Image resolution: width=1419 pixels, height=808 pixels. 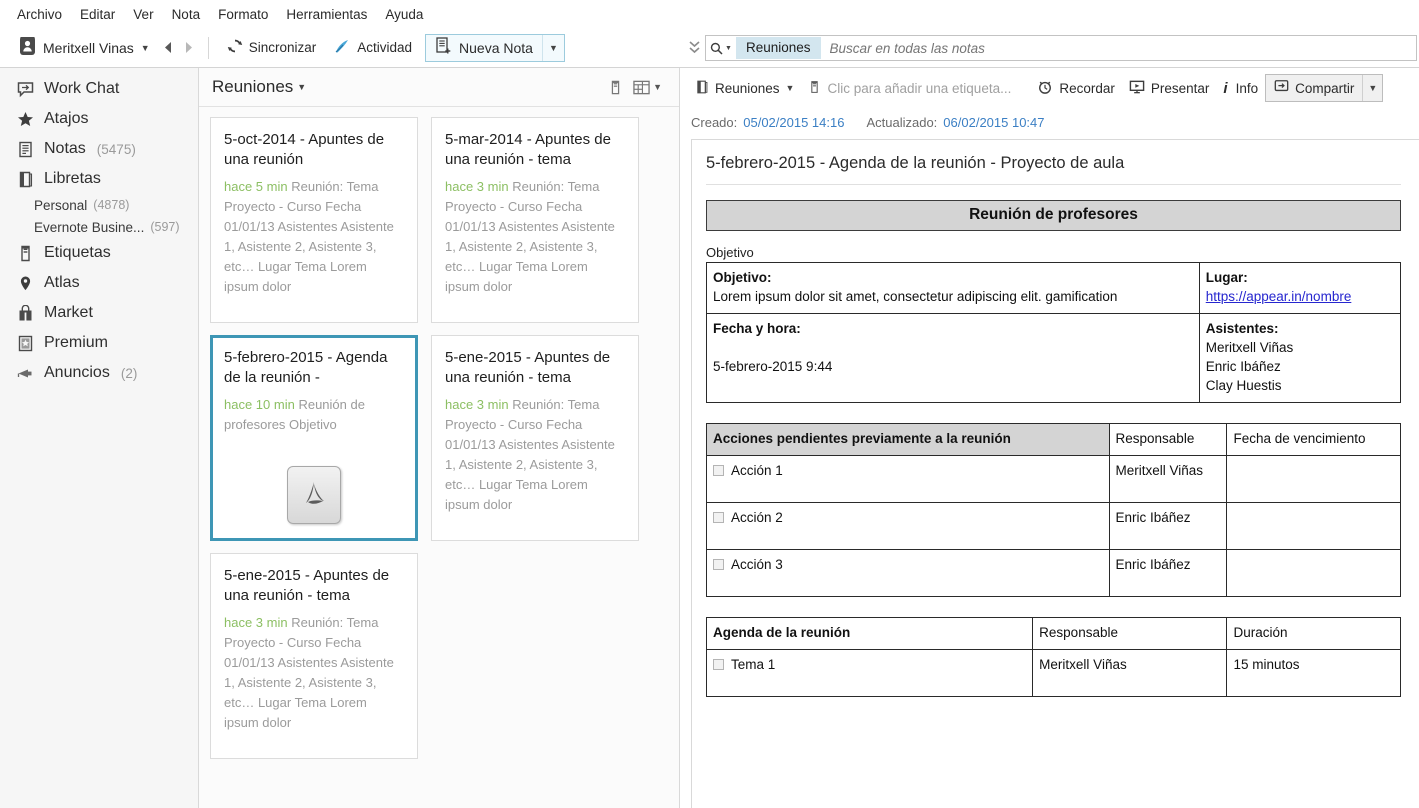 What do you see at coordinates (778, 48) in the screenshot?
I see `search-scope-chip: Reuniones` at bounding box center [778, 48].